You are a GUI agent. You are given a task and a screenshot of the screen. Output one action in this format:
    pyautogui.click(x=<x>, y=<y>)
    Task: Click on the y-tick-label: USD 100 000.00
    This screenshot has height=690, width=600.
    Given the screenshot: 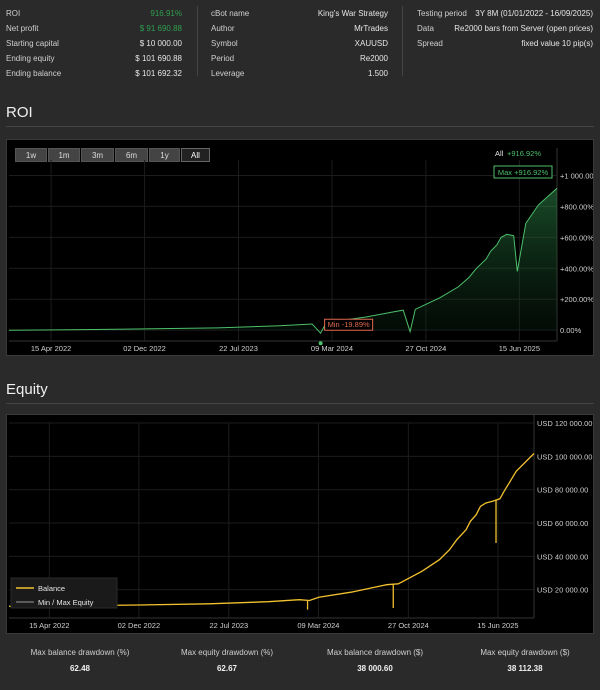 What is the action you would take?
    pyautogui.click(x=564, y=456)
    